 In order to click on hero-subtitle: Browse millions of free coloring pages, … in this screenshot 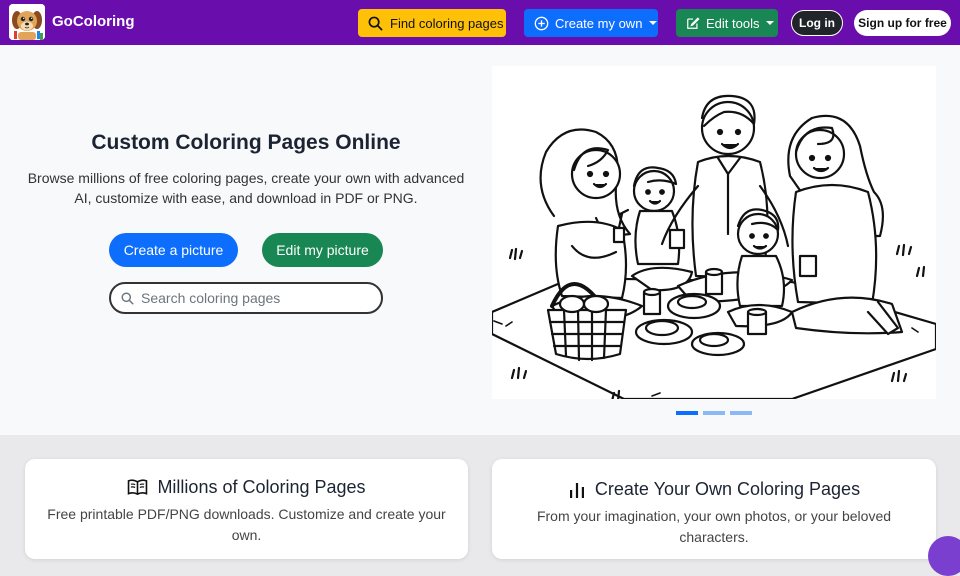, I will do `click(246, 188)`.